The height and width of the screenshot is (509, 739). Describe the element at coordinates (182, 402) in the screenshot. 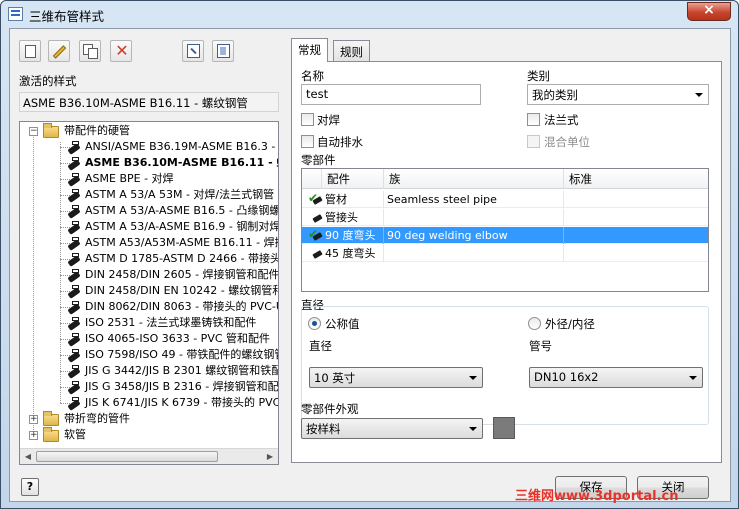

I see `tree-item-label: JIS K 6741/JIS K 6739 - 带接头的 PVC-U` at that location.